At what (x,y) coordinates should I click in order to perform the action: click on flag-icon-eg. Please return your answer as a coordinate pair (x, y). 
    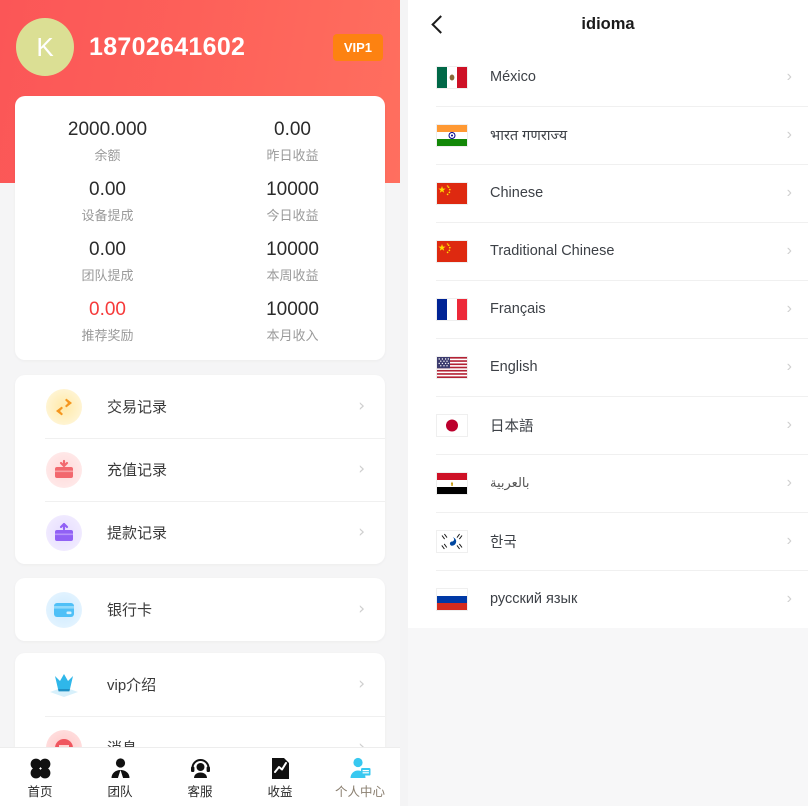
    Looking at the image, I should click on (452, 483).